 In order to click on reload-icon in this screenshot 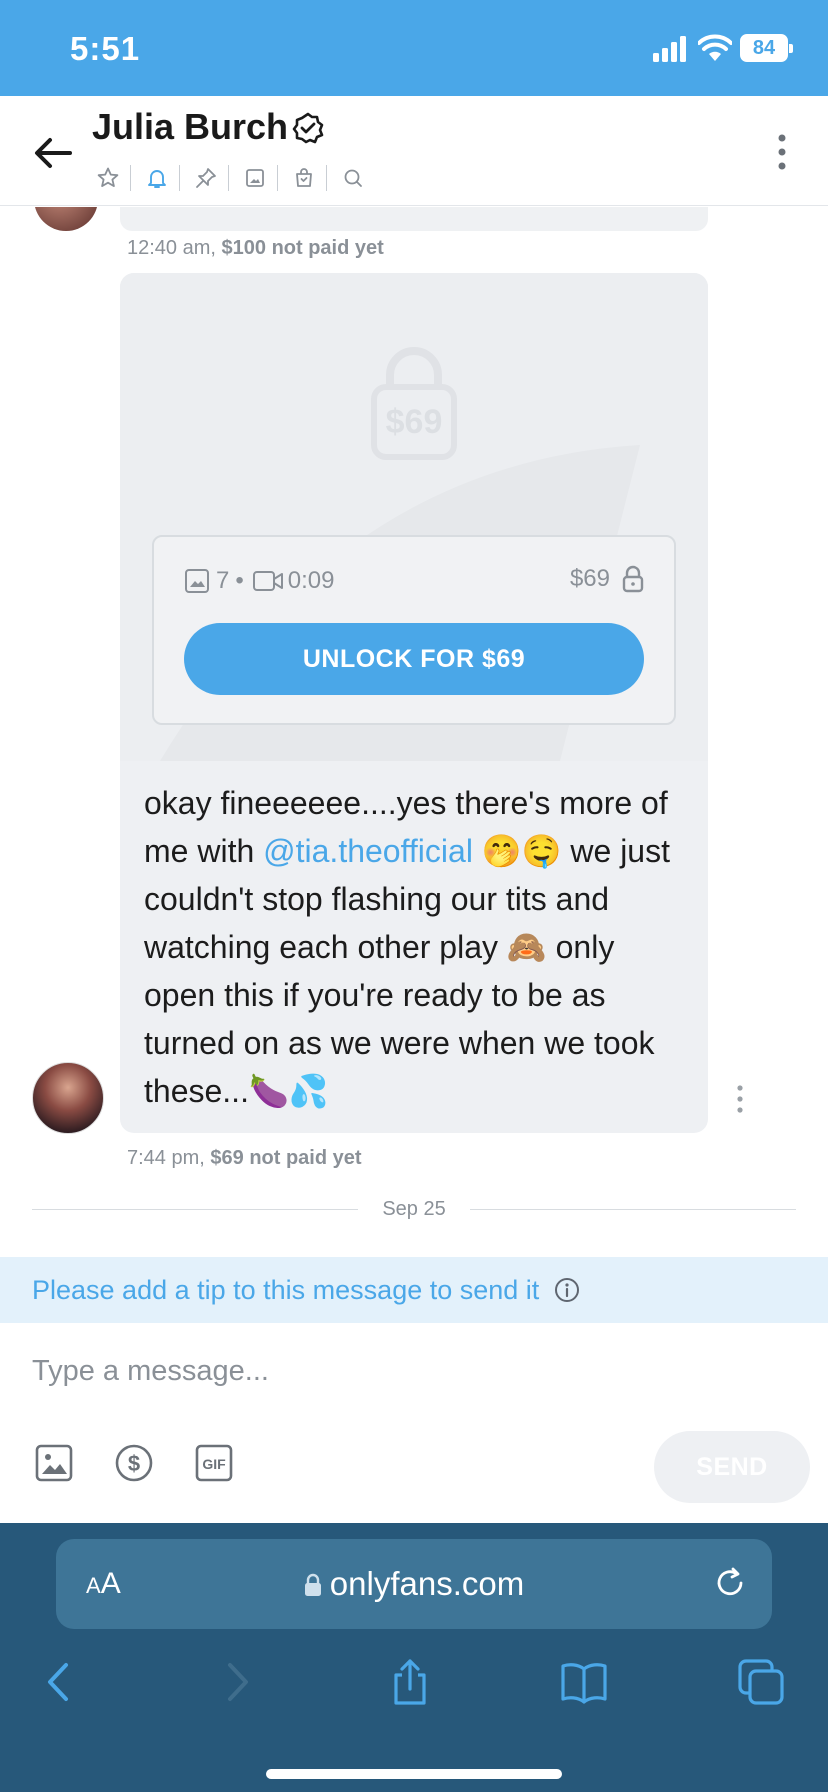, I will do `click(730, 1583)`.